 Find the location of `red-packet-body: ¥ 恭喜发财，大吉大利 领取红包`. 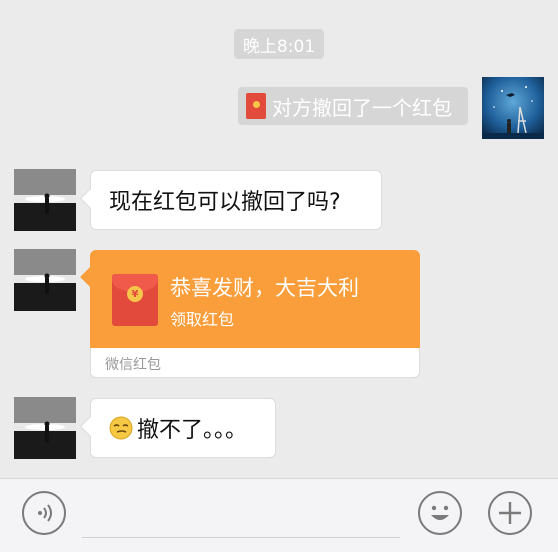

red-packet-body: ¥ 恭喜发财，大吉大利 领取红包 is located at coordinates (255, 299).